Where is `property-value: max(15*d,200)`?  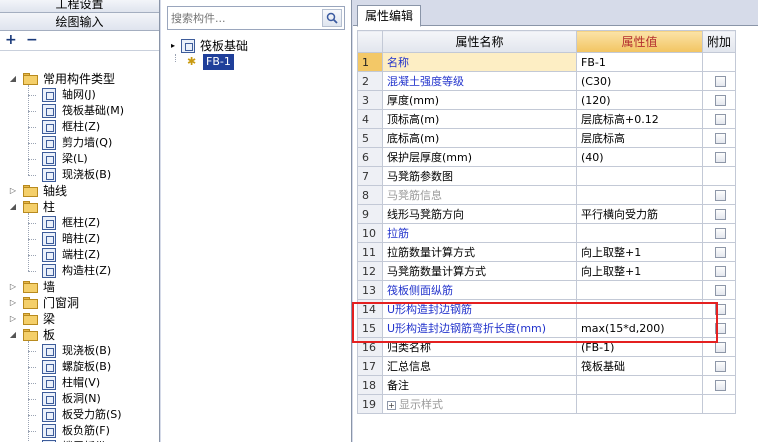 property-value: max(15*d,200) is located at coordinates (639, 328).